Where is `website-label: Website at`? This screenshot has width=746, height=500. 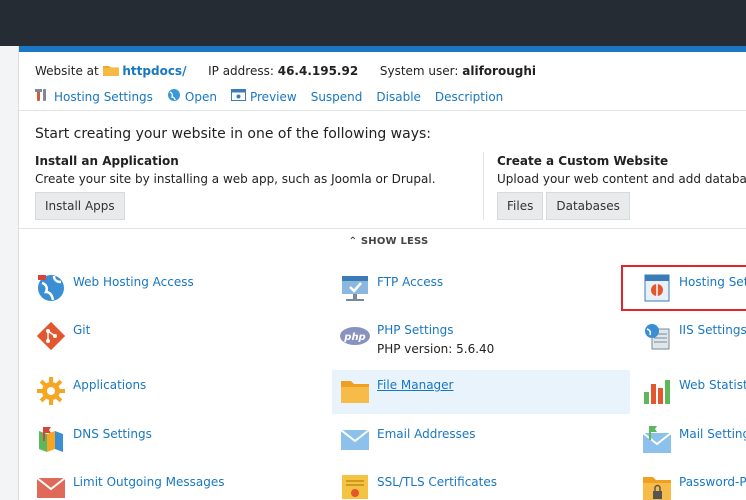 website-label: Website at is located at coordinates (67, 71).